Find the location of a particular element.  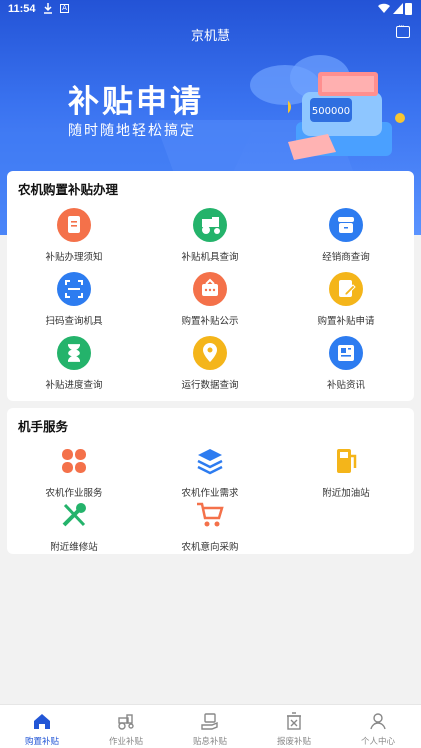

hourglass-icon is located at coordinates (74, 353).